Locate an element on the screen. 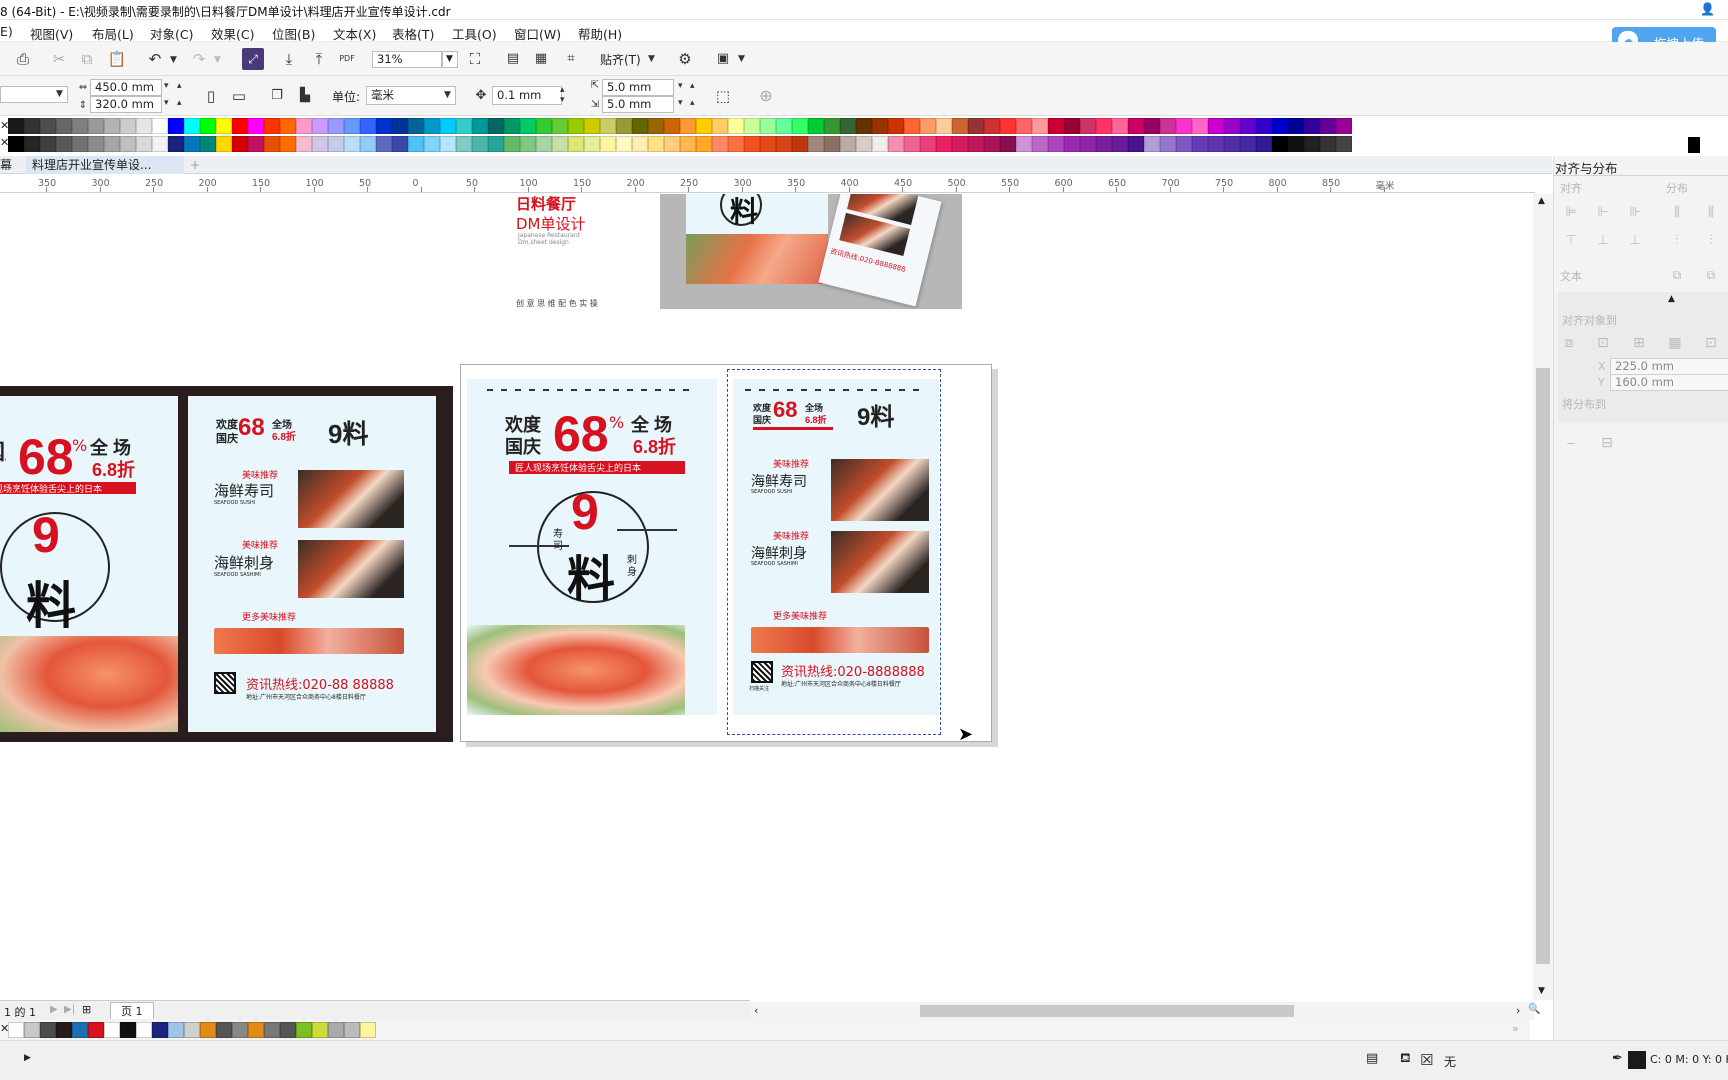 The image size is (1728, 1080). dup-x-spin-up-icon: ▴ is located at coordinates (692, 86).